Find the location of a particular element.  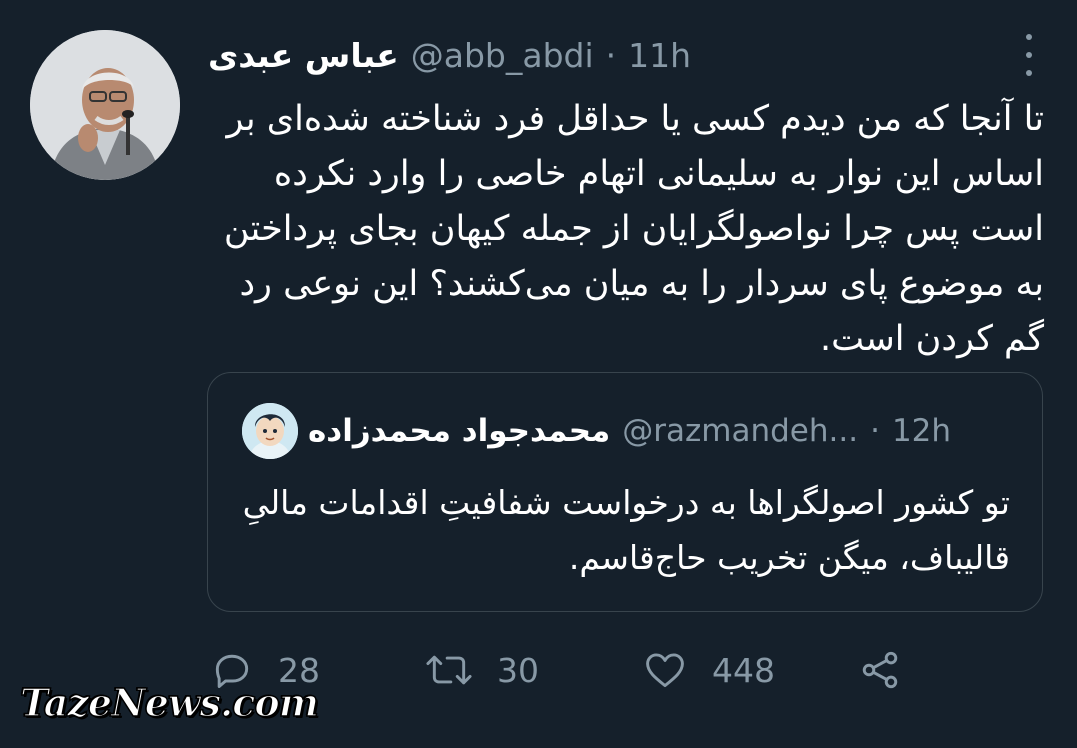

author-handle: @abb_abdi is located at coordinates (502, 55).